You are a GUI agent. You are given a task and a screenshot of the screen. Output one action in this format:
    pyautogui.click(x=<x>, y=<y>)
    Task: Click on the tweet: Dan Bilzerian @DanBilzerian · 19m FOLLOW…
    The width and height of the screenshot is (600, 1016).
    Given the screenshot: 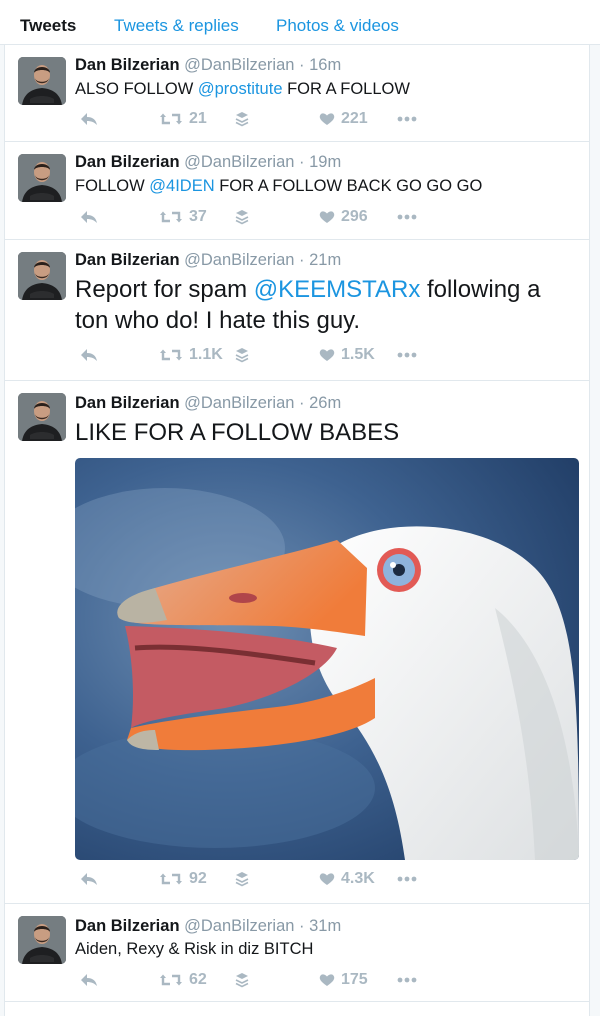 What is the action you would take?
    pyautogui.click(x=297, y=191)
    